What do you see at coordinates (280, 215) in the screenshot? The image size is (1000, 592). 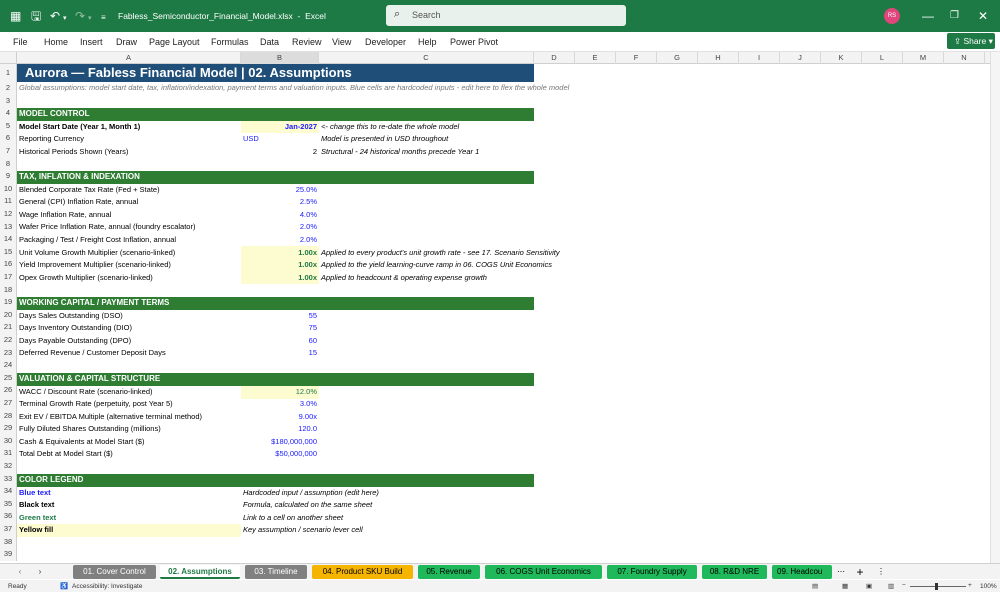 I see `cell-b12: 4.0%` at bounding box center [280, 215].